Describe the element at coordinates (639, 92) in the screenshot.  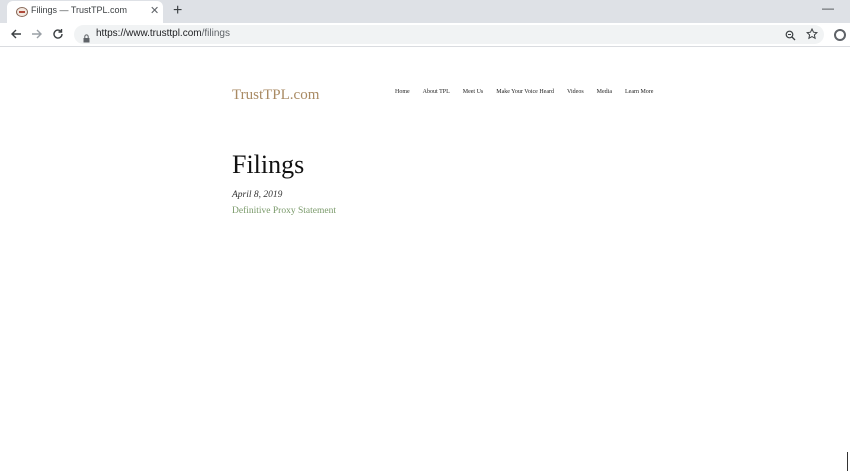
I see `nav-learn-more: Learn More` at that location.